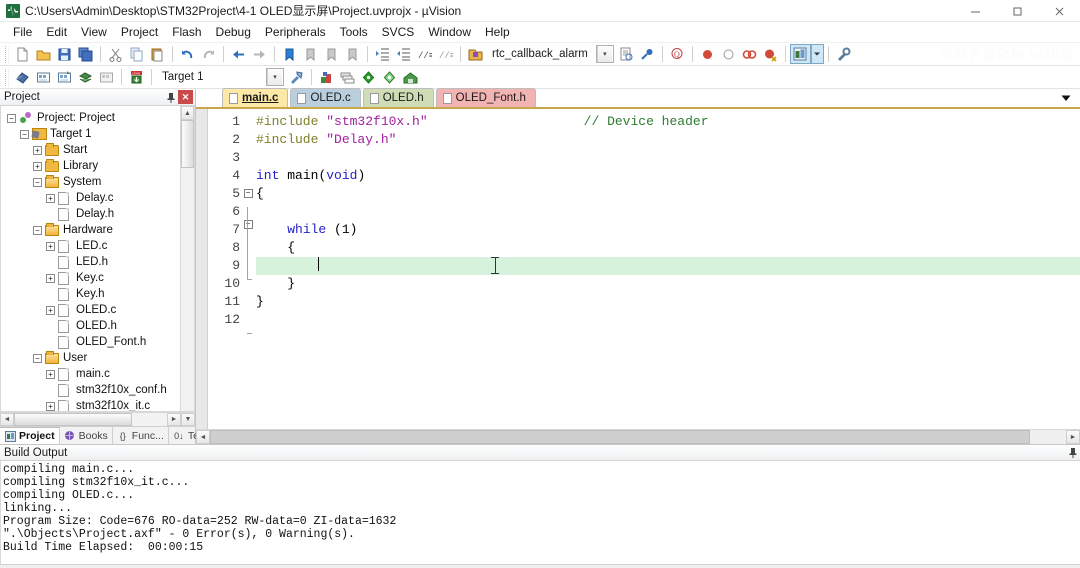 The height and width of the screenshot is (568, 1080). Describe the element at coordinates (354, 32) in the screenshot. I see `menu-tools: Tools` at that location.